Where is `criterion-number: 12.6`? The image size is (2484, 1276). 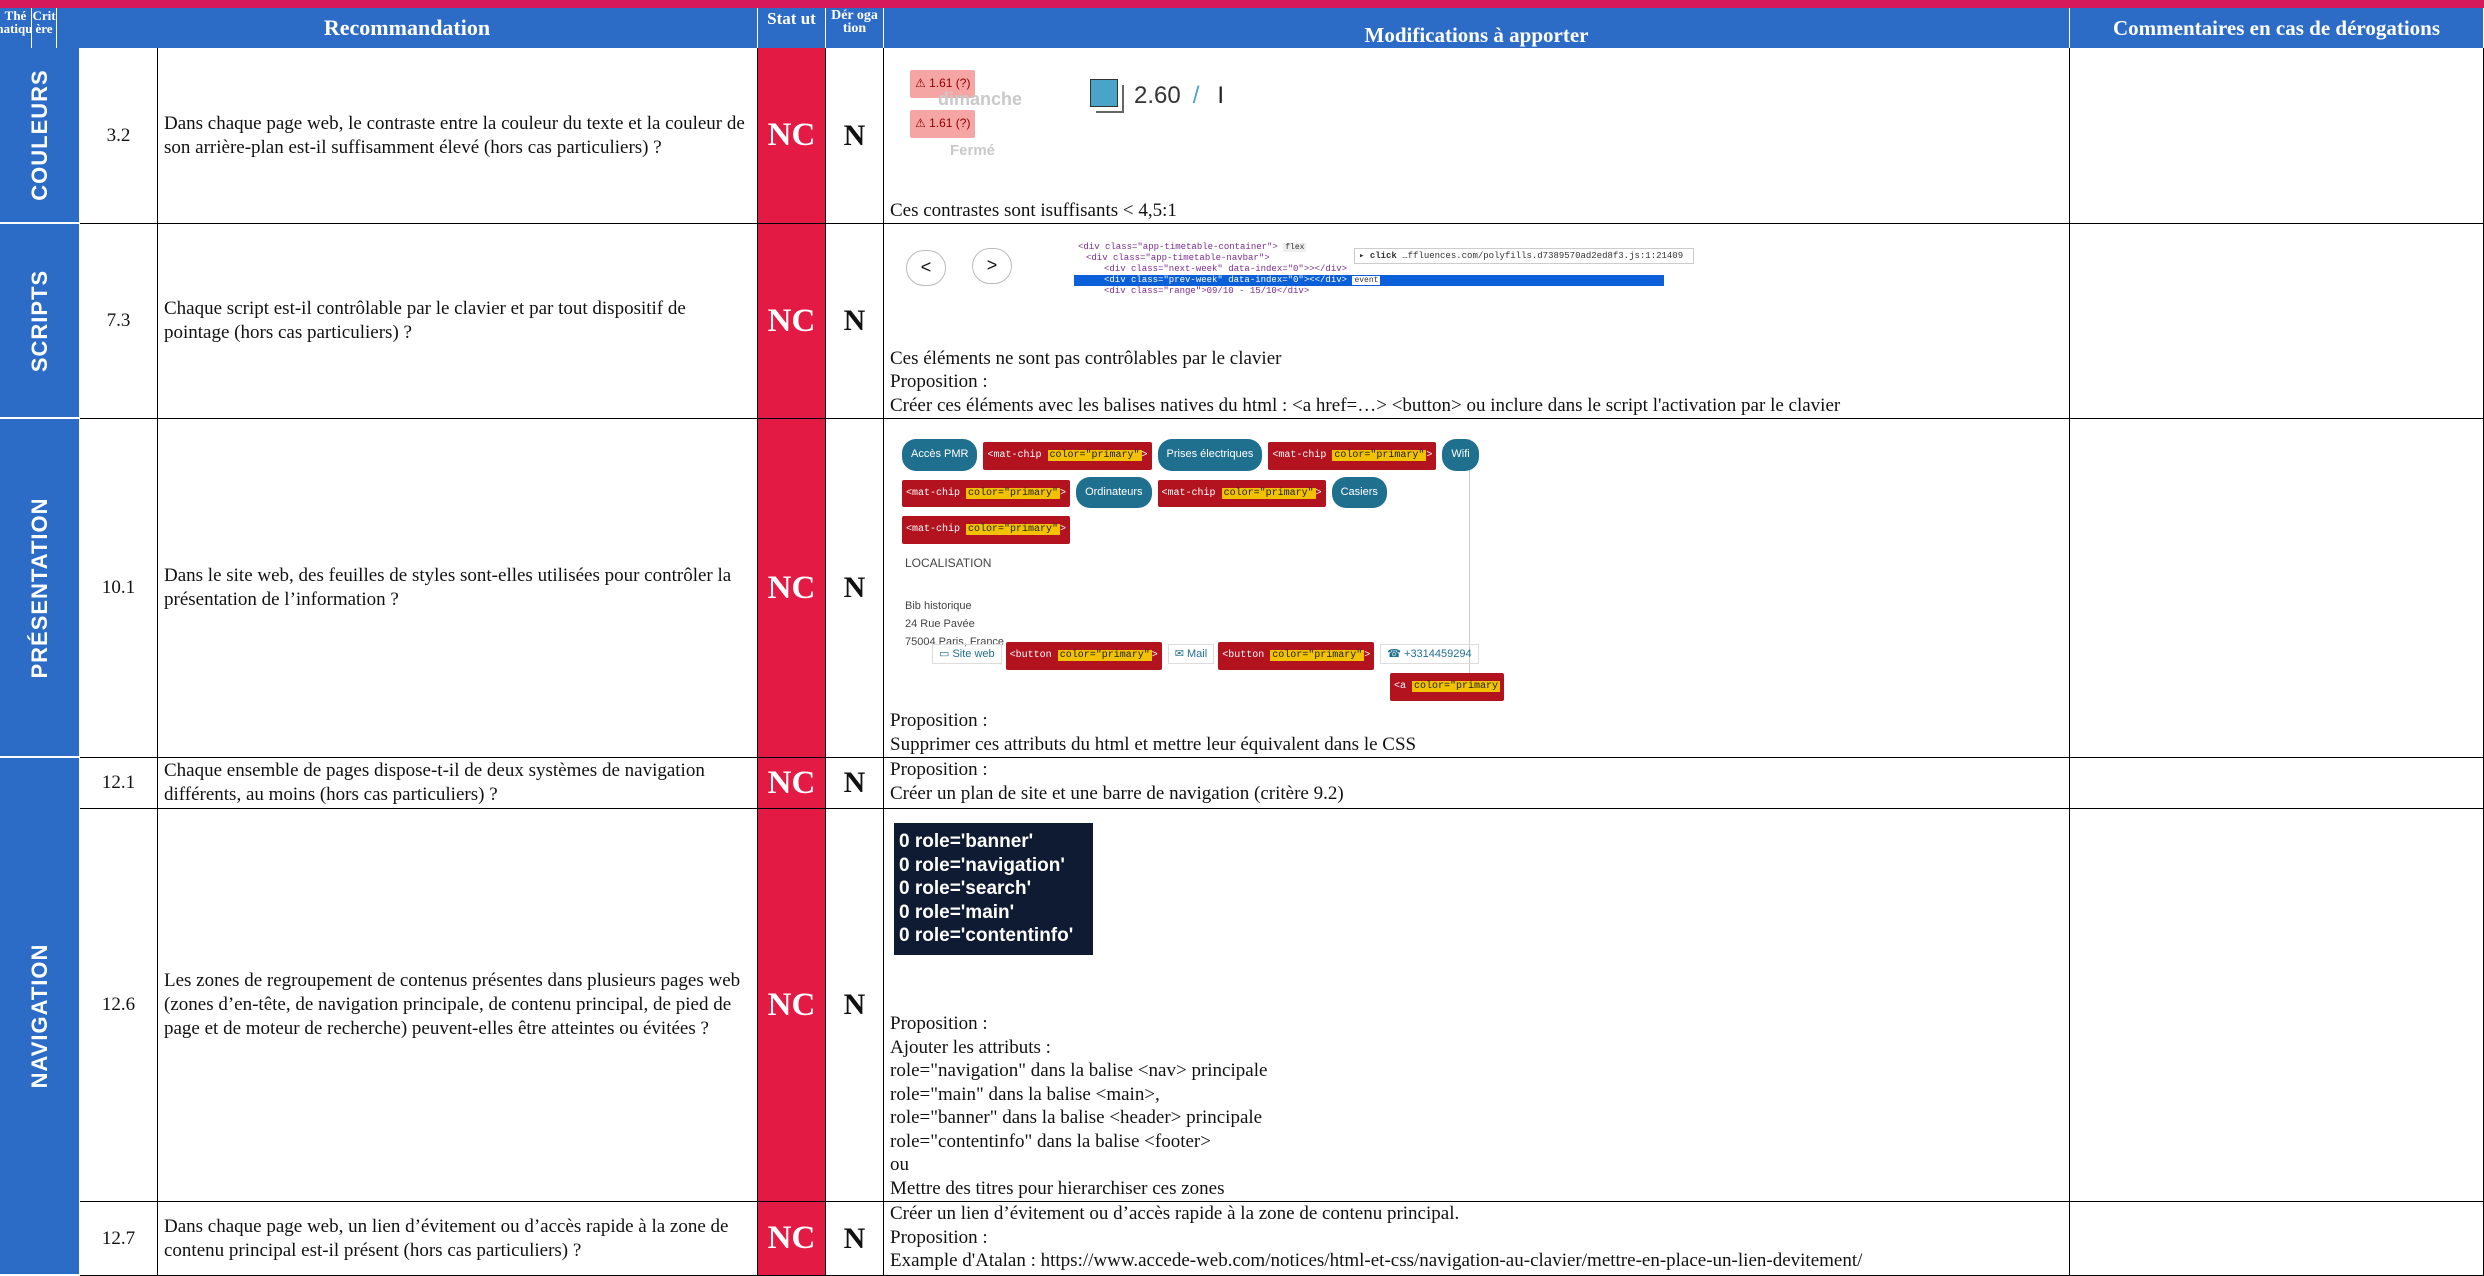 criterion-number: 12.6 is located at coordinates (119, 1005).